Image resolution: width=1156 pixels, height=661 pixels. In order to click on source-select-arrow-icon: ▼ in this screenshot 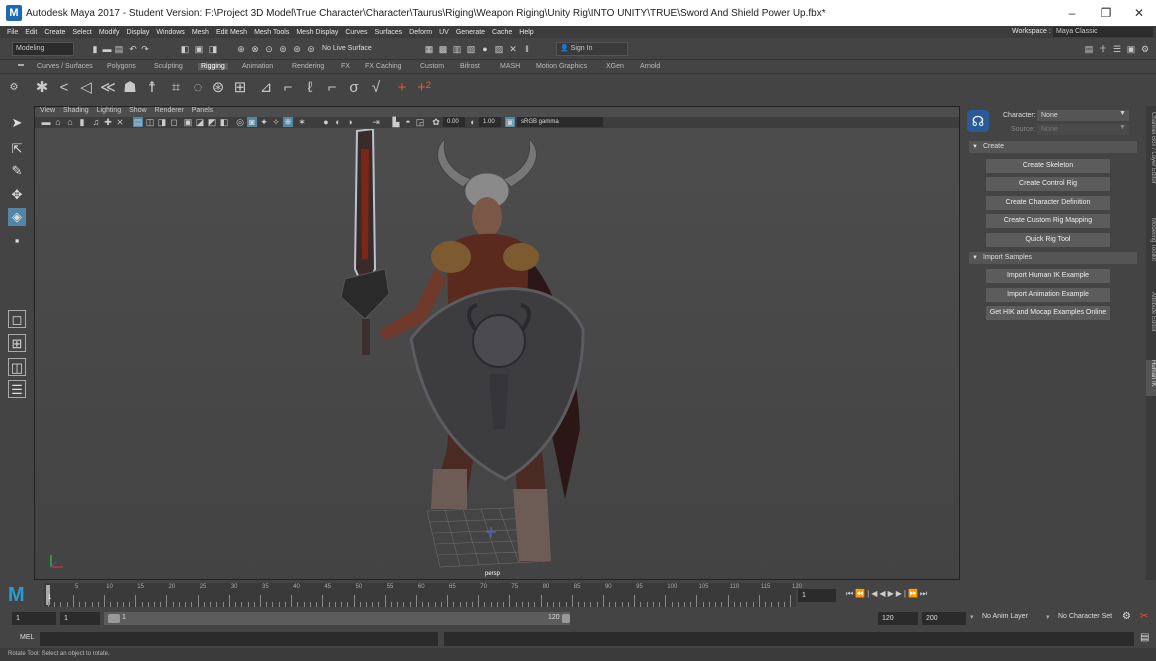, I will do `click(1122, 127)`.